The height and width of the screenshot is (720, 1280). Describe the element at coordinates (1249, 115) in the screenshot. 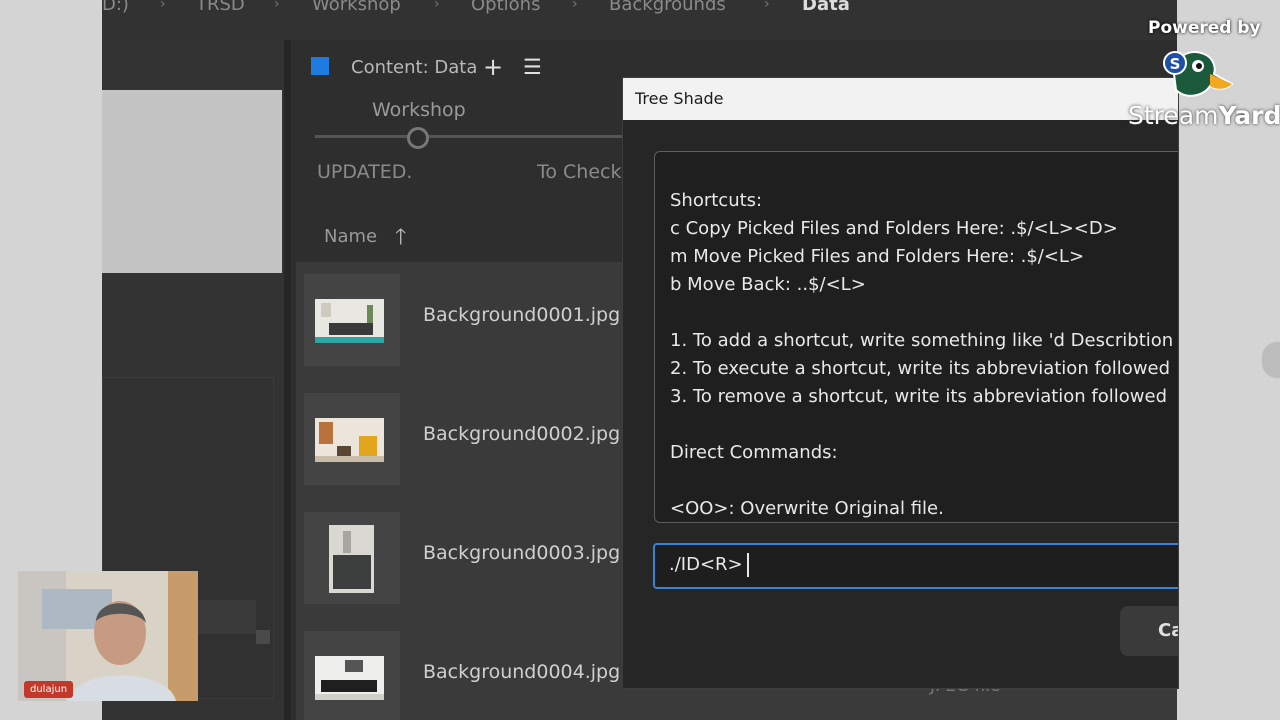

I see `wordmark-yard: Yard` at that location.